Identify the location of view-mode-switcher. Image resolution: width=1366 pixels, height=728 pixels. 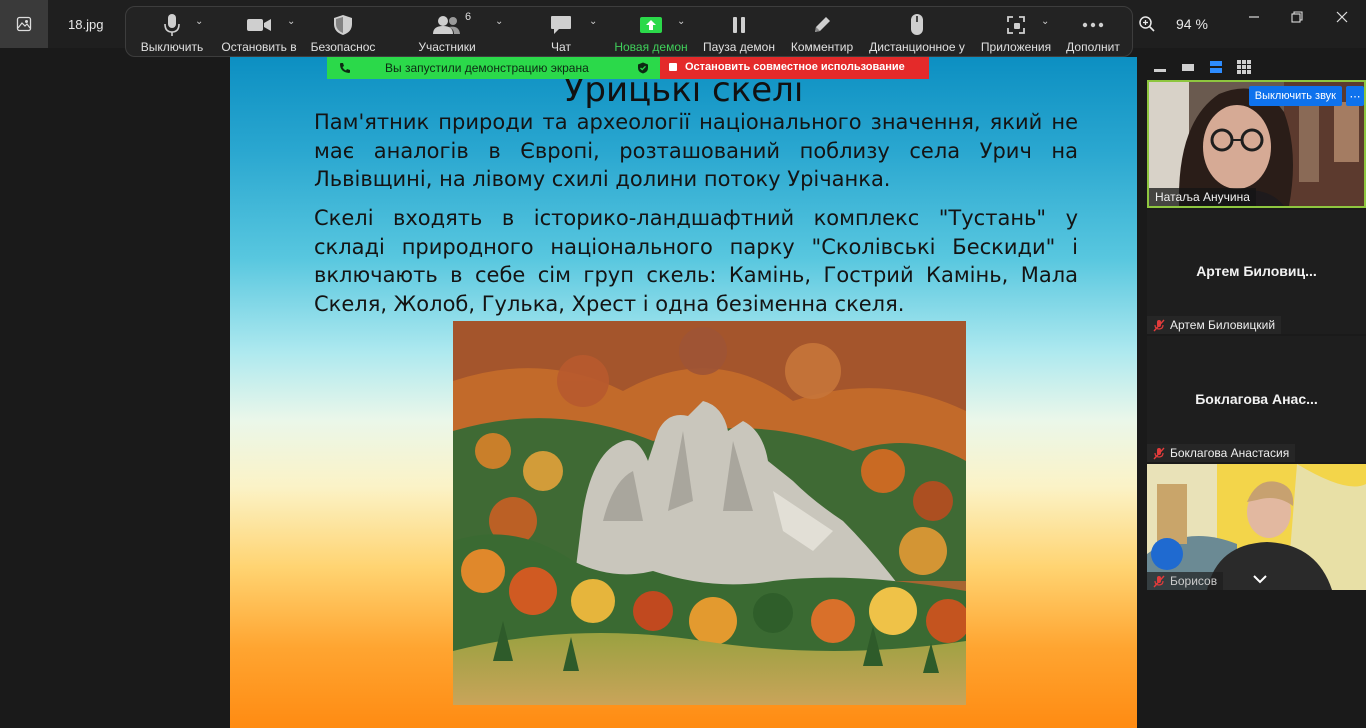
(1202, 67).